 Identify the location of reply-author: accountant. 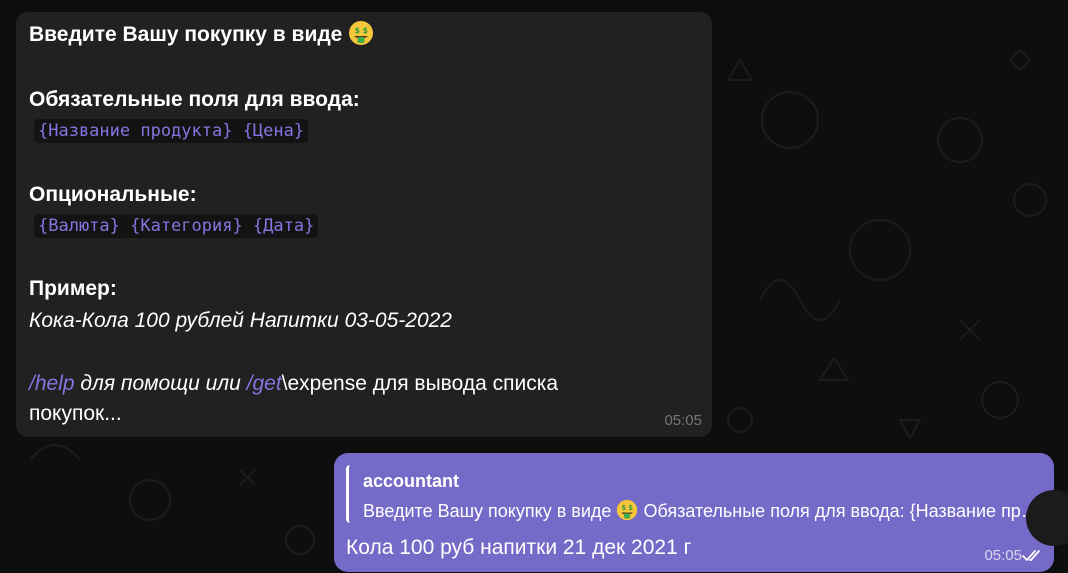
(411, 481).